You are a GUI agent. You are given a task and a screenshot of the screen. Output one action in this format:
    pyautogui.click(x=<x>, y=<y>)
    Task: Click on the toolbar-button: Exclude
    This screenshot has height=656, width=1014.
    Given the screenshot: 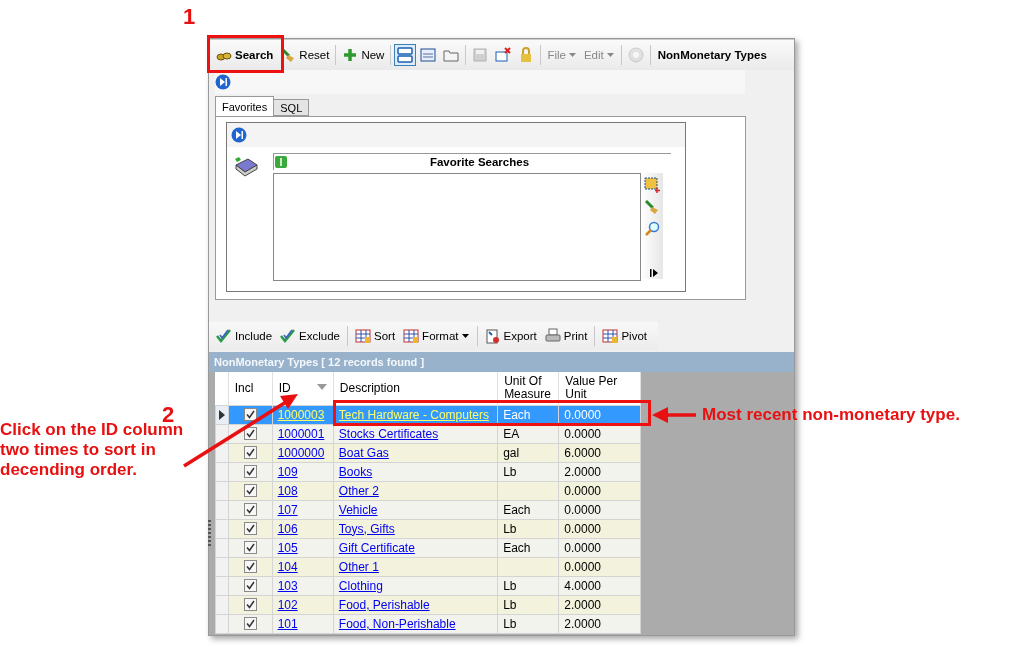 What is the action you would take?
    pyautogui.click(x=310, y=336)
    